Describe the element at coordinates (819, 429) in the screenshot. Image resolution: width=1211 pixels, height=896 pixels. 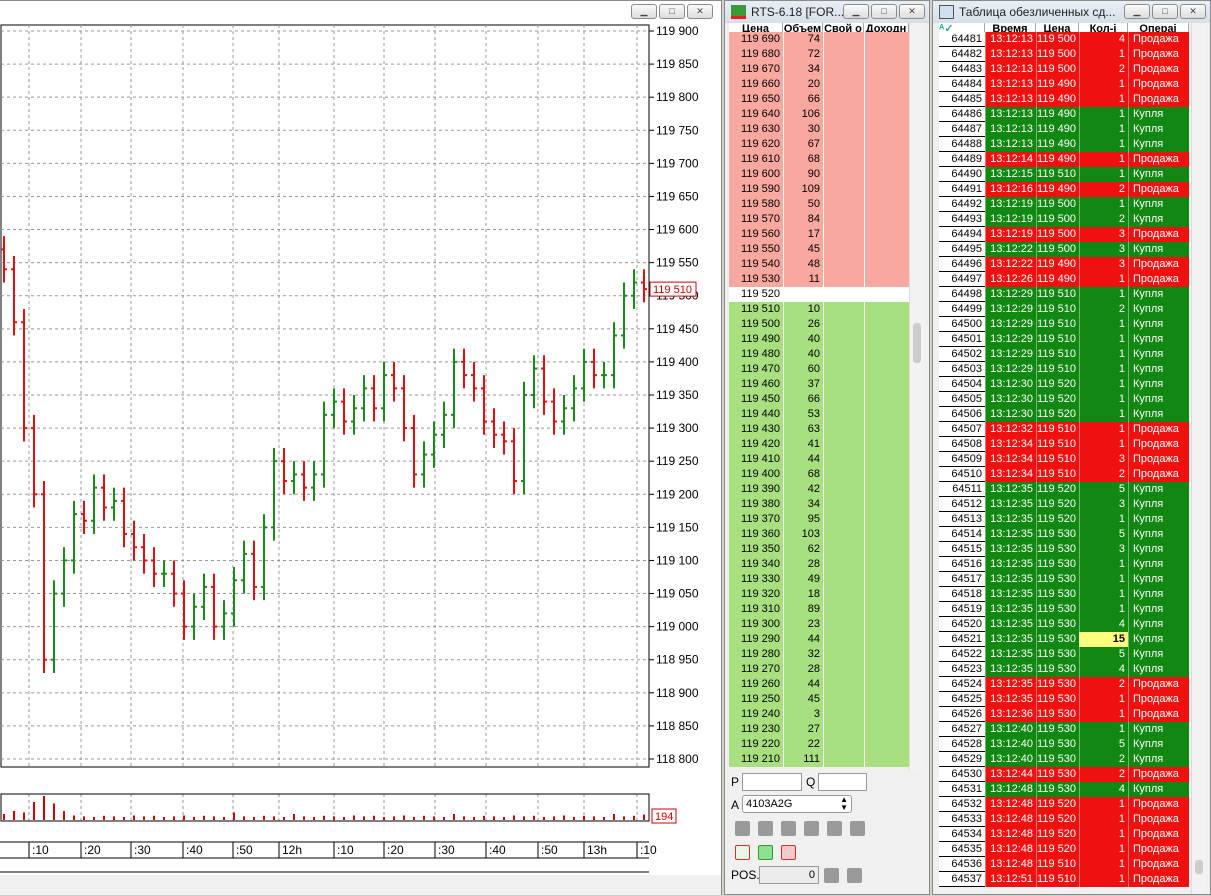
I see `orderbook-row-bid: 119 430 63` at that location.